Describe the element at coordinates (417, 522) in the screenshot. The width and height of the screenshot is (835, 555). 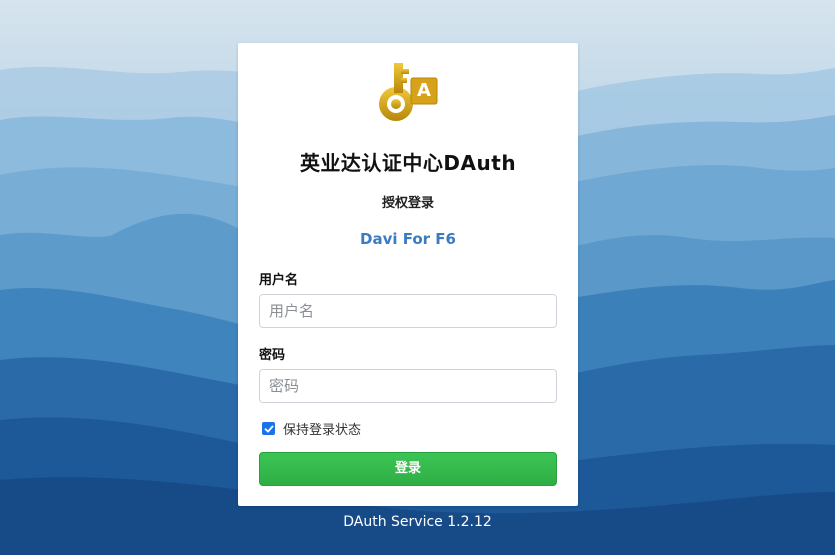
I see `service-version: DAuth Service 1.2.12` at that location.